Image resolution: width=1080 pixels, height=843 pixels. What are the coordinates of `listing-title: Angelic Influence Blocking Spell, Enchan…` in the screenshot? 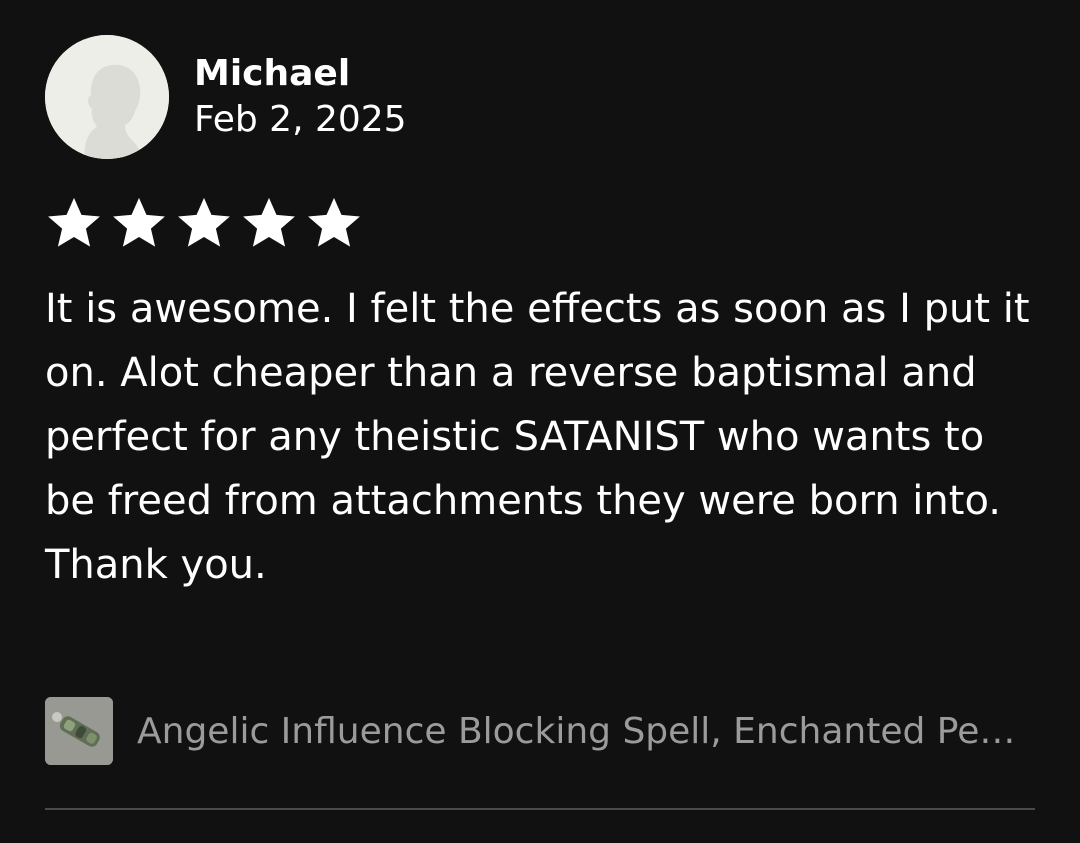 It's located at (586, 731).